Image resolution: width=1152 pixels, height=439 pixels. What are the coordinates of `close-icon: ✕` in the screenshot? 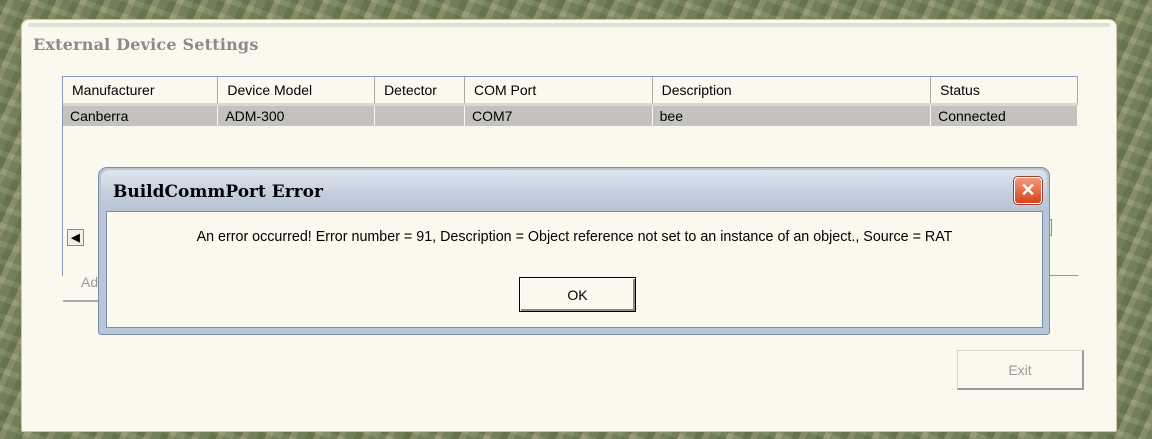 It's located at (1028, 190).